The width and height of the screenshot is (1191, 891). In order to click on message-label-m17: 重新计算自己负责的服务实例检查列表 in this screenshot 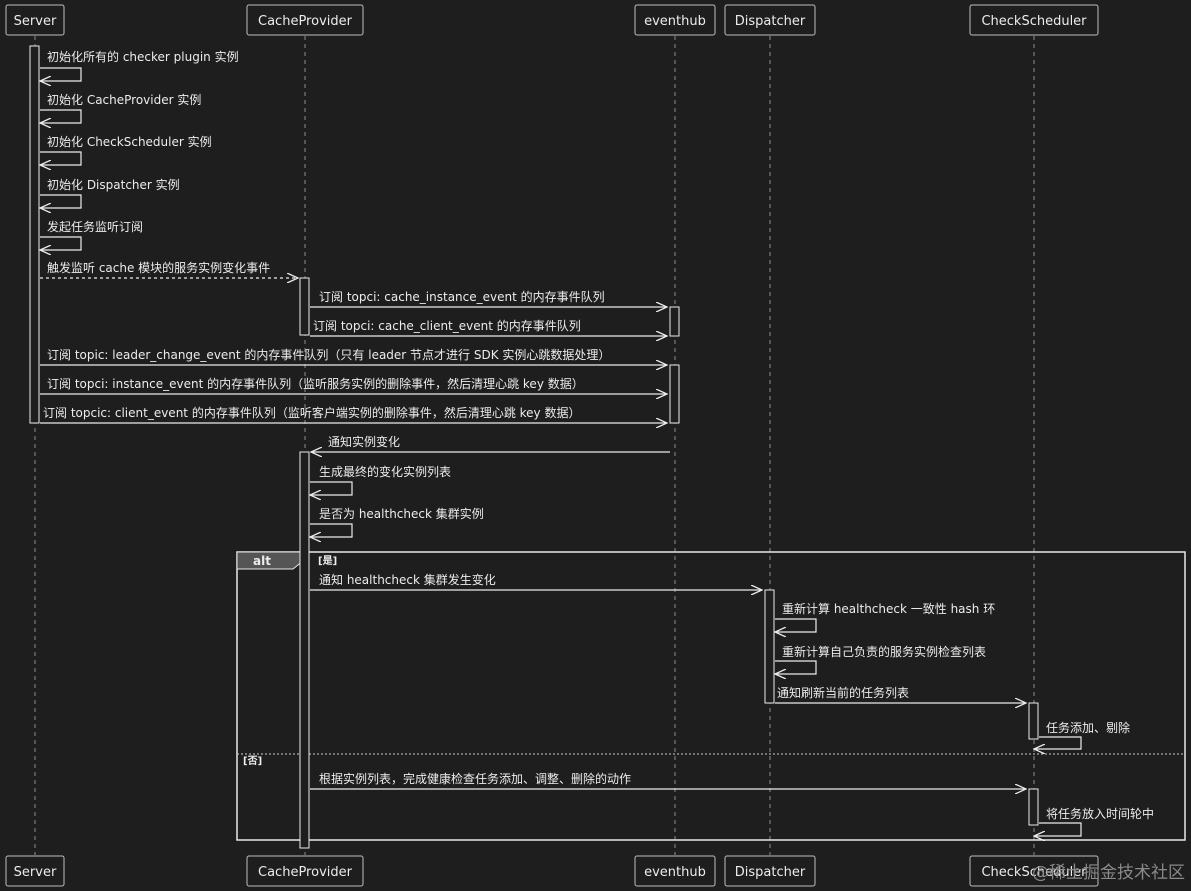, I will do `click(884, 651)`.